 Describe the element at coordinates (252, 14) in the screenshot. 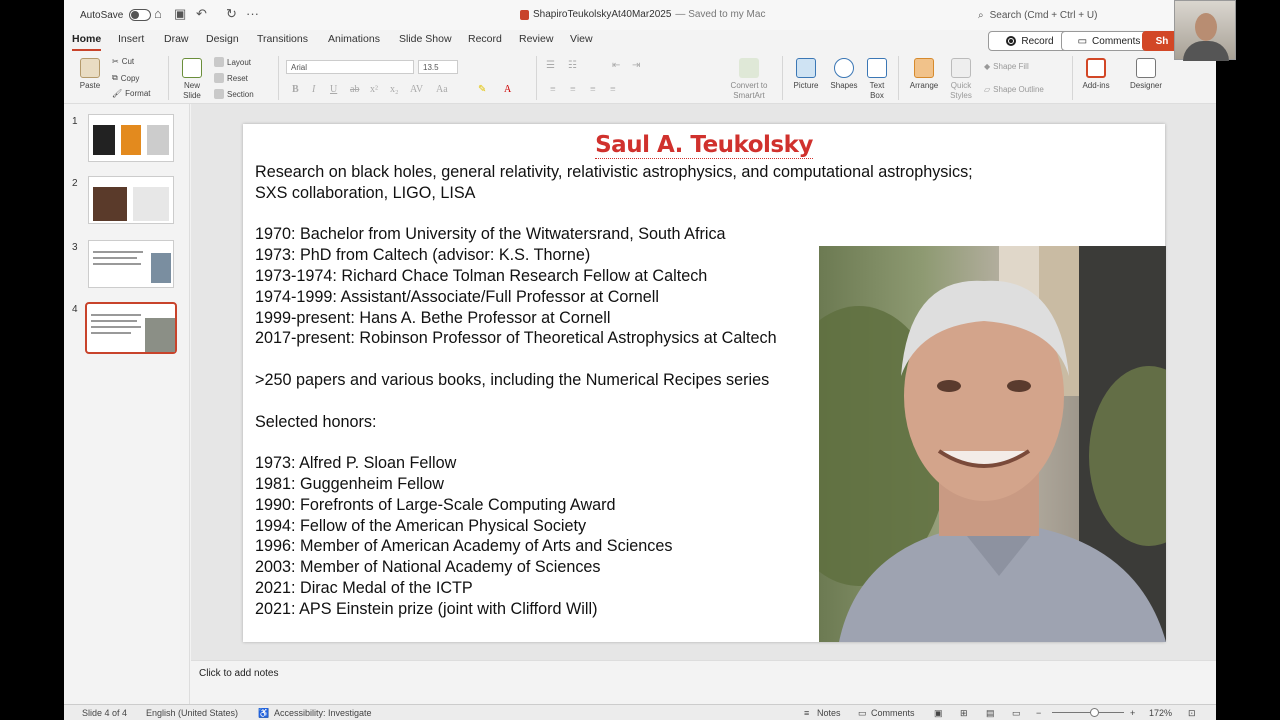

I see `more-icon: ···` at that location.